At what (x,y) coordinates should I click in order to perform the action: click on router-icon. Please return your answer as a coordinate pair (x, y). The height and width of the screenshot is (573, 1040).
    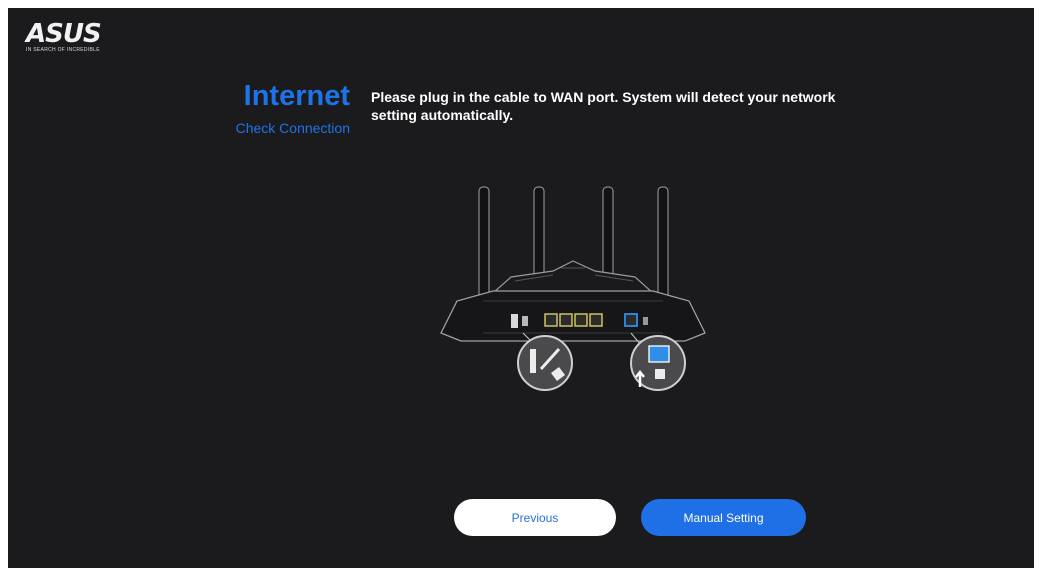
    Looking at the image, I should click on (573, 264).